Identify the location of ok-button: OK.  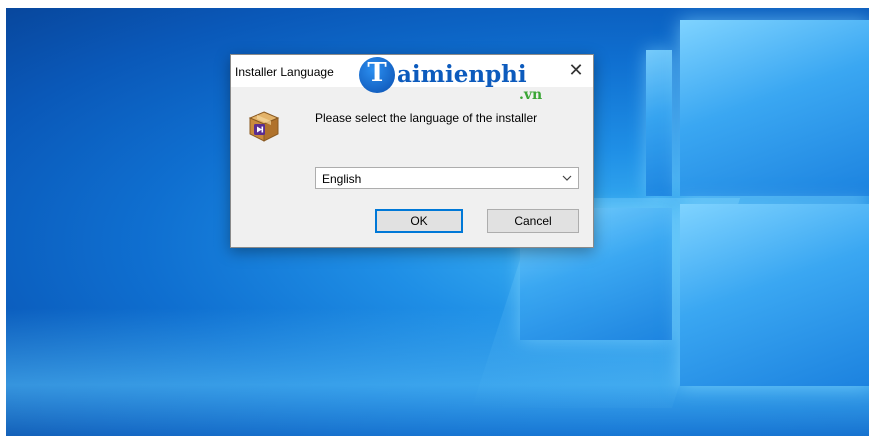
(419, 221).